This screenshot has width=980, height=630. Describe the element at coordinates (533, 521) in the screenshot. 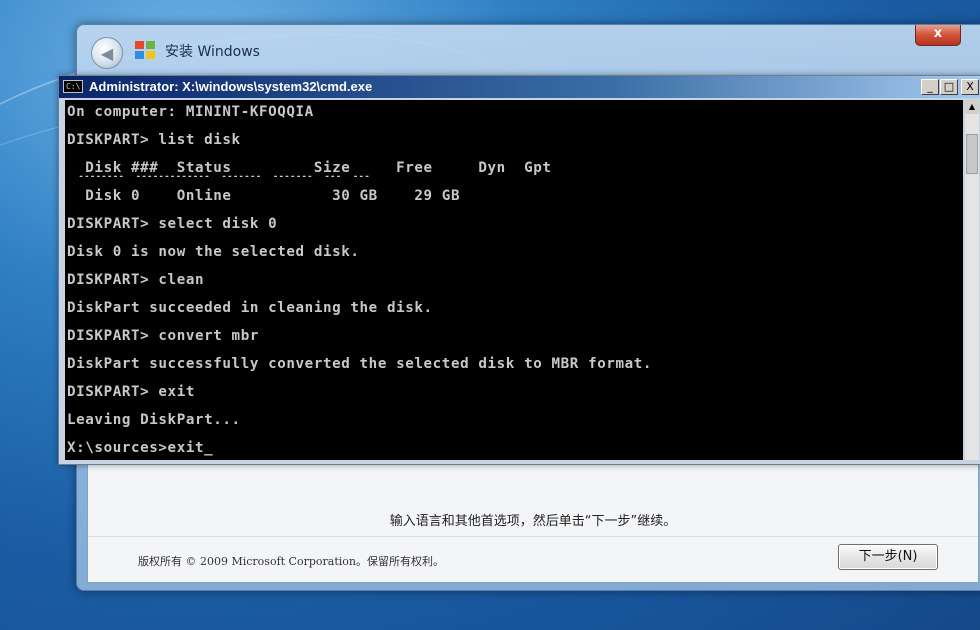

I see `instruction-text: 输入语言和其他首选项，然后单击“下一步”继续。` at that location.